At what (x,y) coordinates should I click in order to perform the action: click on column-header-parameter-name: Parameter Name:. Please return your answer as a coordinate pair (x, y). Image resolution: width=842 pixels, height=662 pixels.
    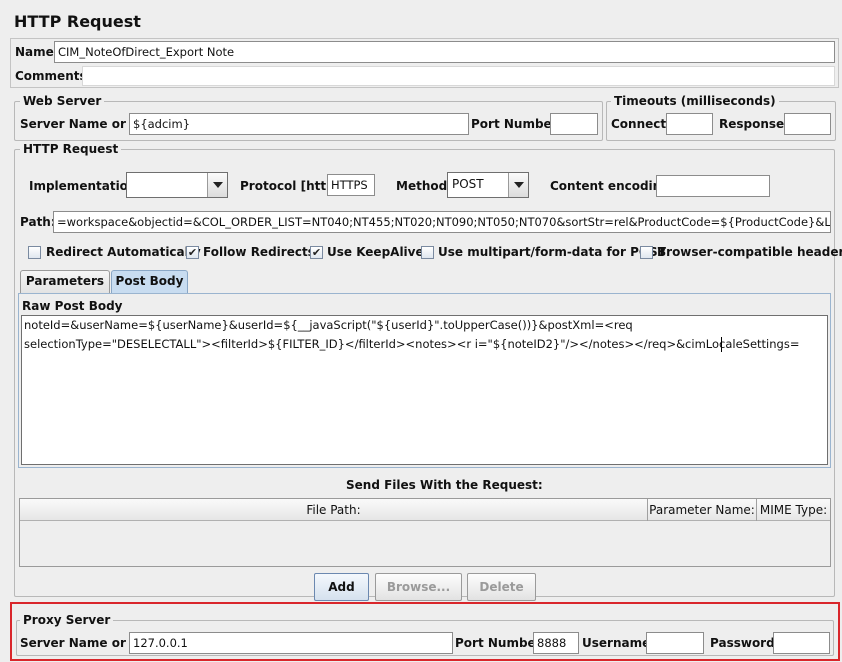
    Looking at the image, I should click on (702, 510).